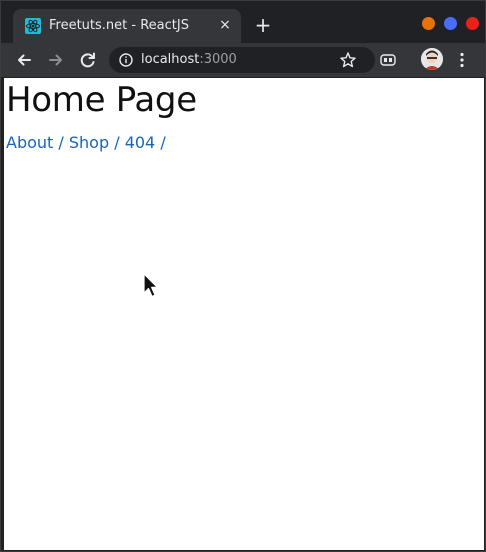 The image size is (486, 552). Describe the element at coordinates (88, 60) in the screenshot. I see `reload-icon` at that location.